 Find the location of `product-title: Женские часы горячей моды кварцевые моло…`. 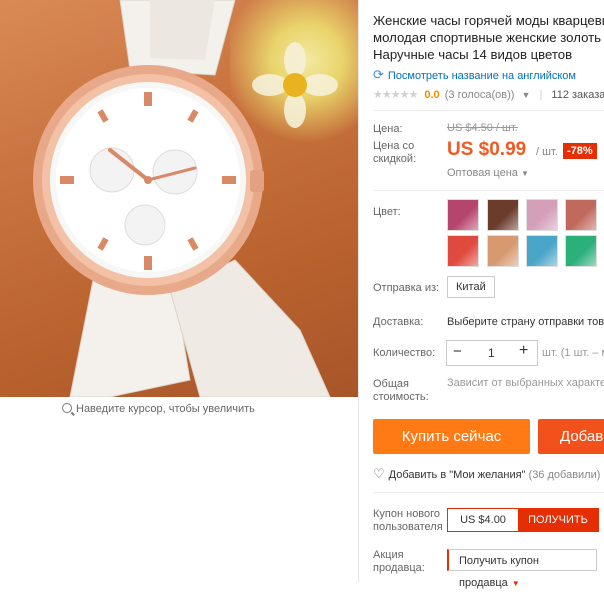

product-title: Женские часы горячей моды кварцевые моло… is located at coordinates (488, 37).